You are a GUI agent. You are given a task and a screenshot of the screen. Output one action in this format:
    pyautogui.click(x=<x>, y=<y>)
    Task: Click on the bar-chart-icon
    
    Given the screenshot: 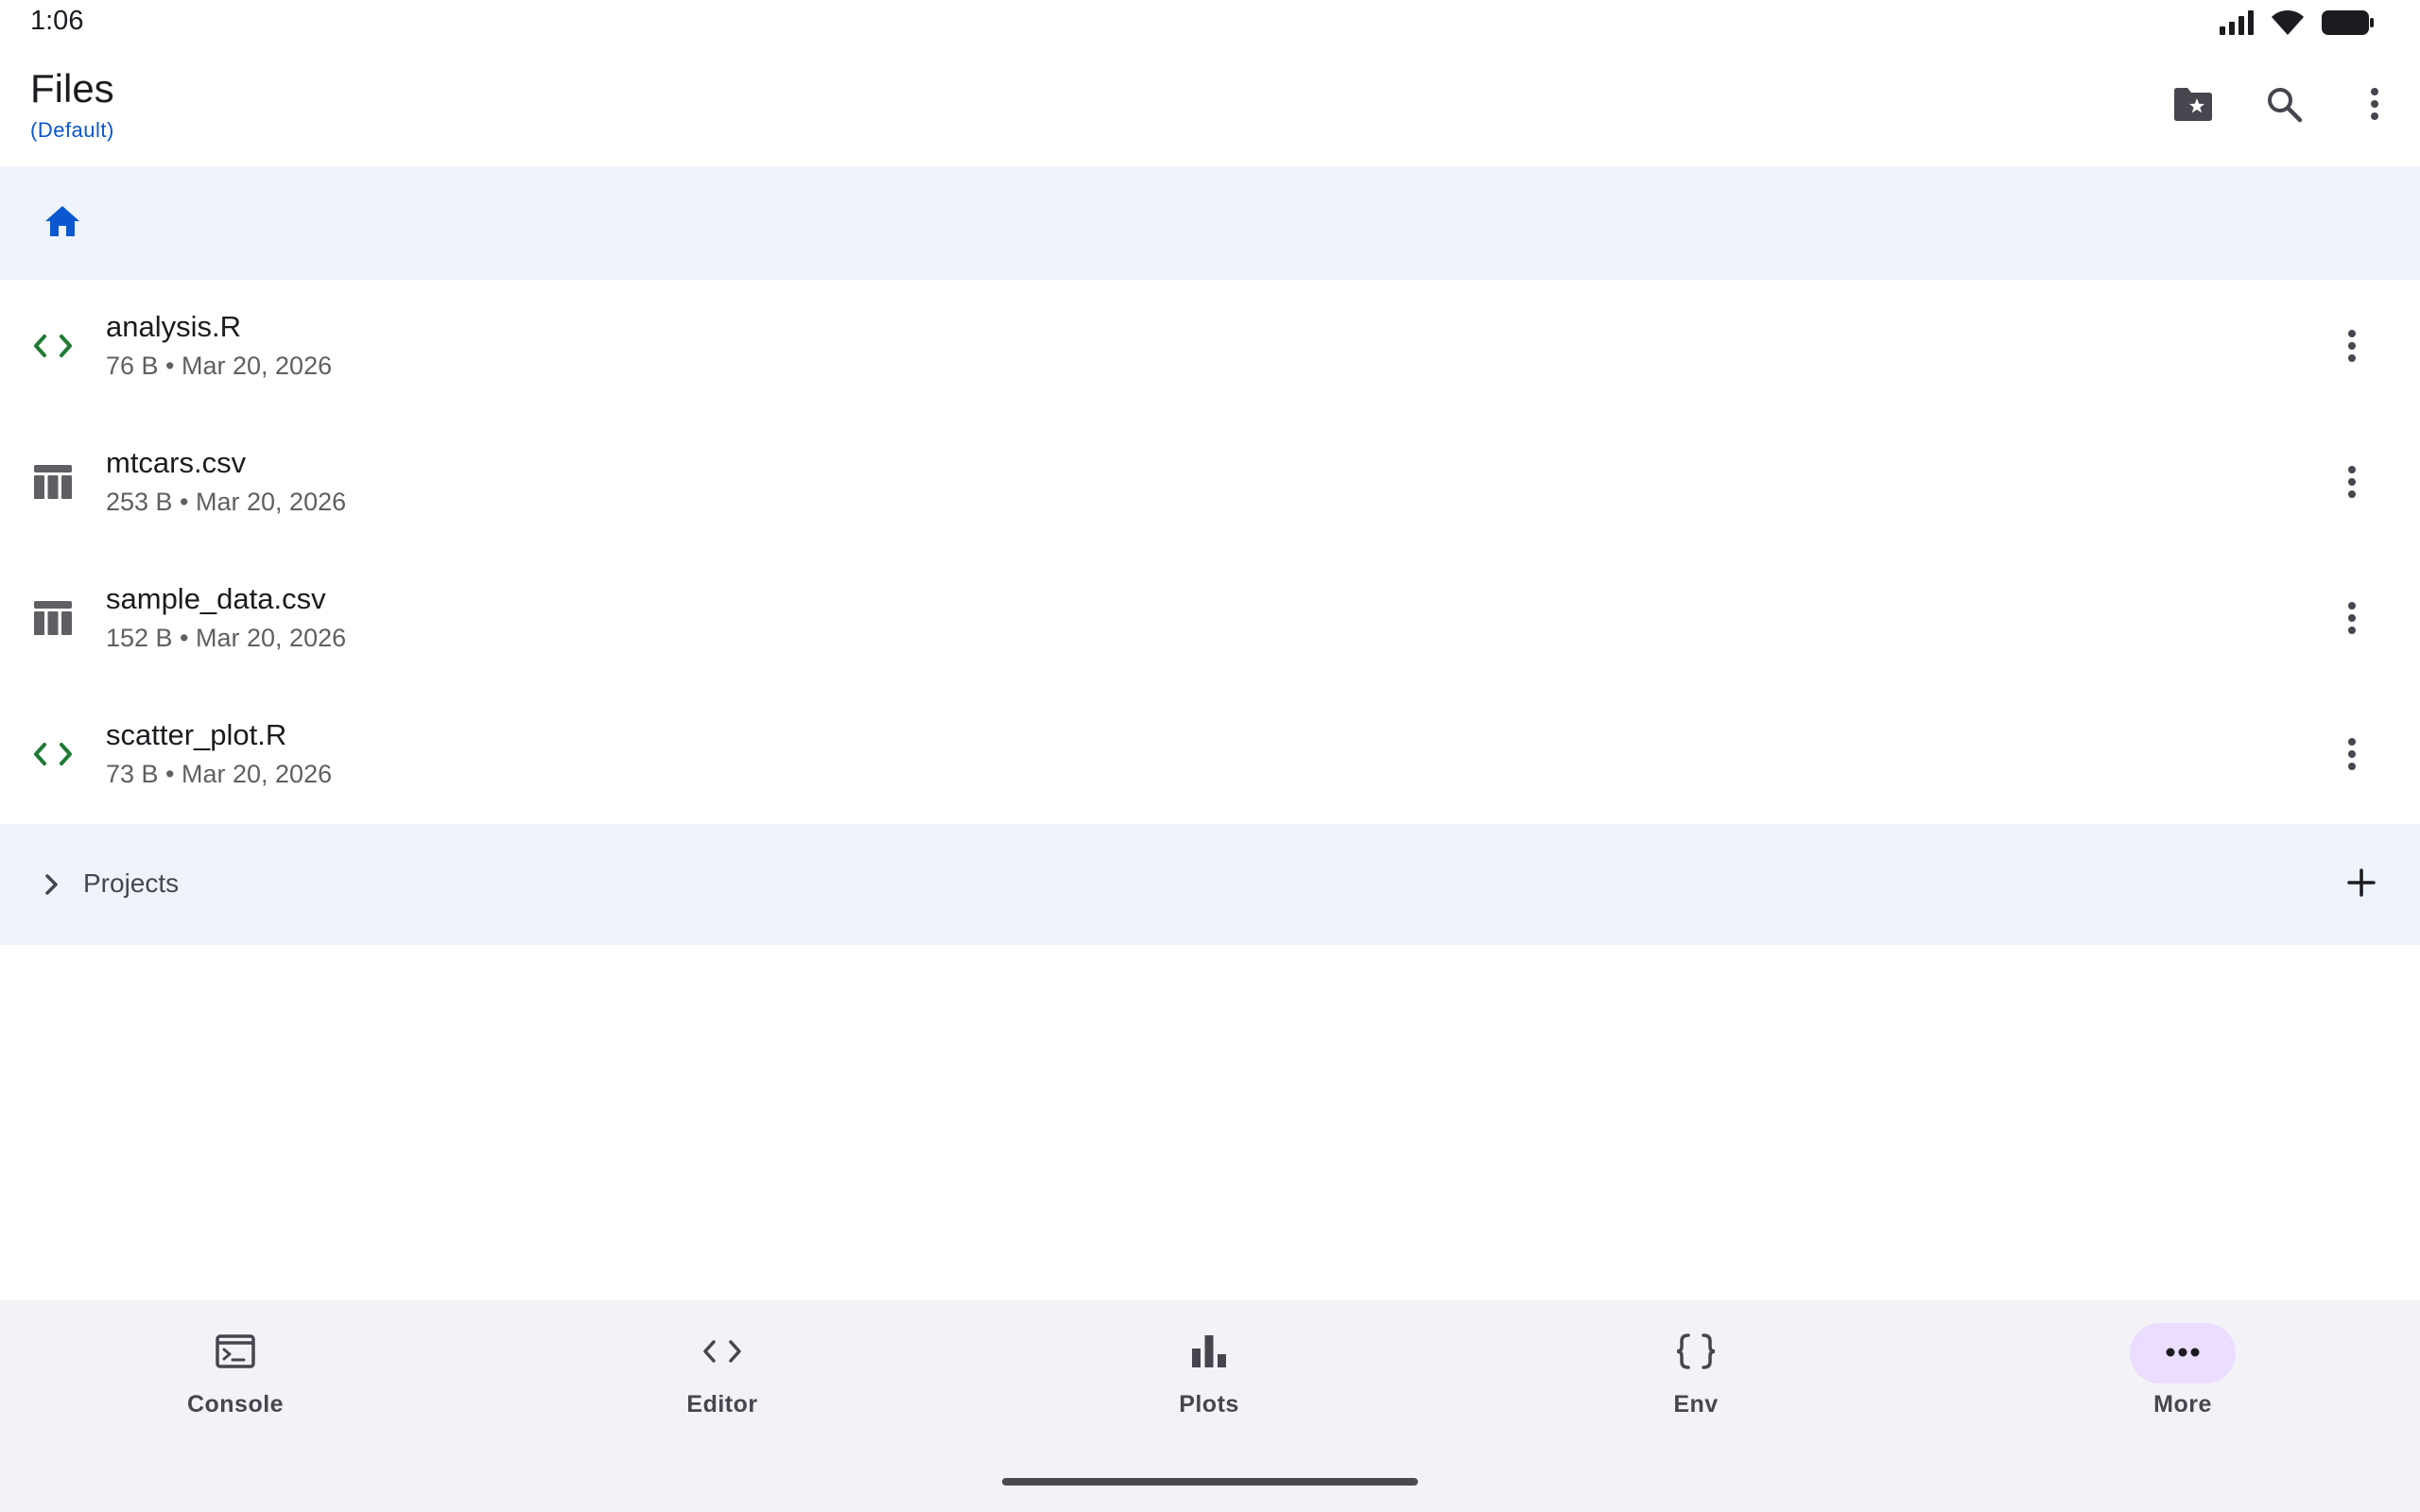 What is the action you would take?
    pyautogui.click(x=1209, y=1353)
    